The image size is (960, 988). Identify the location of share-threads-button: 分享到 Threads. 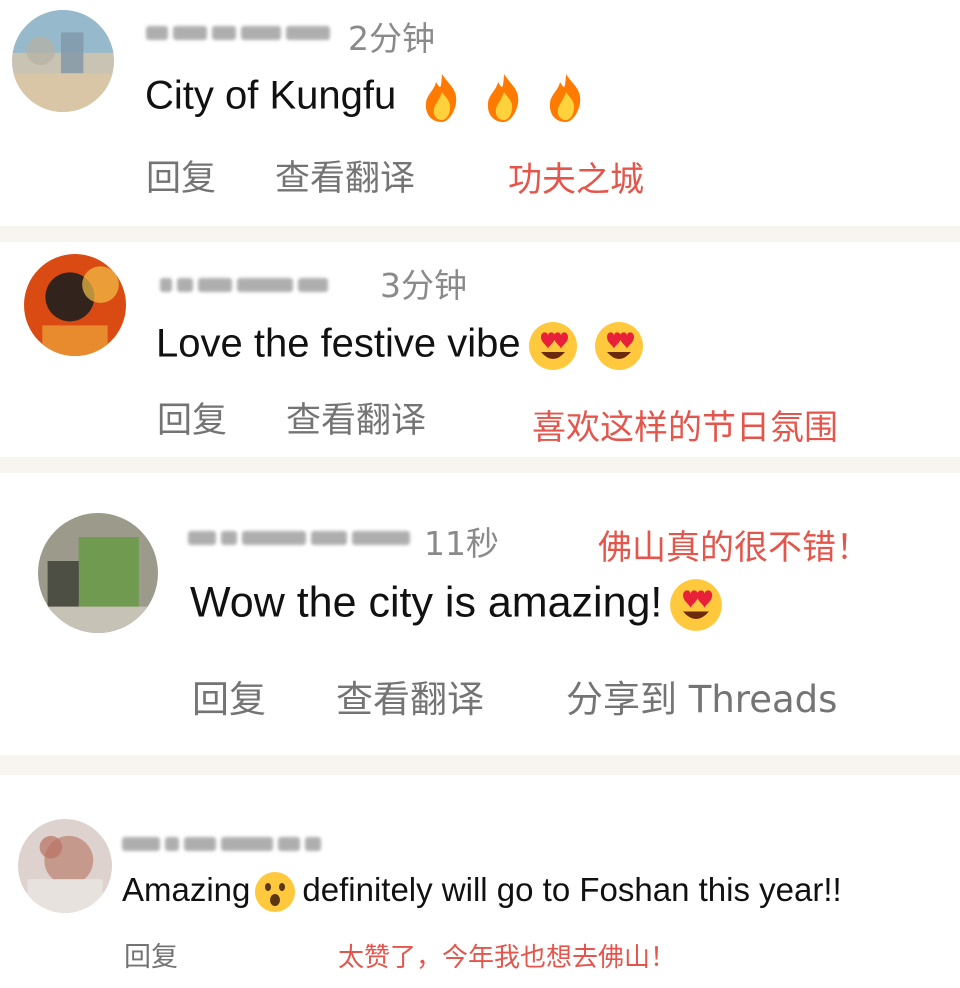
(701, 696).